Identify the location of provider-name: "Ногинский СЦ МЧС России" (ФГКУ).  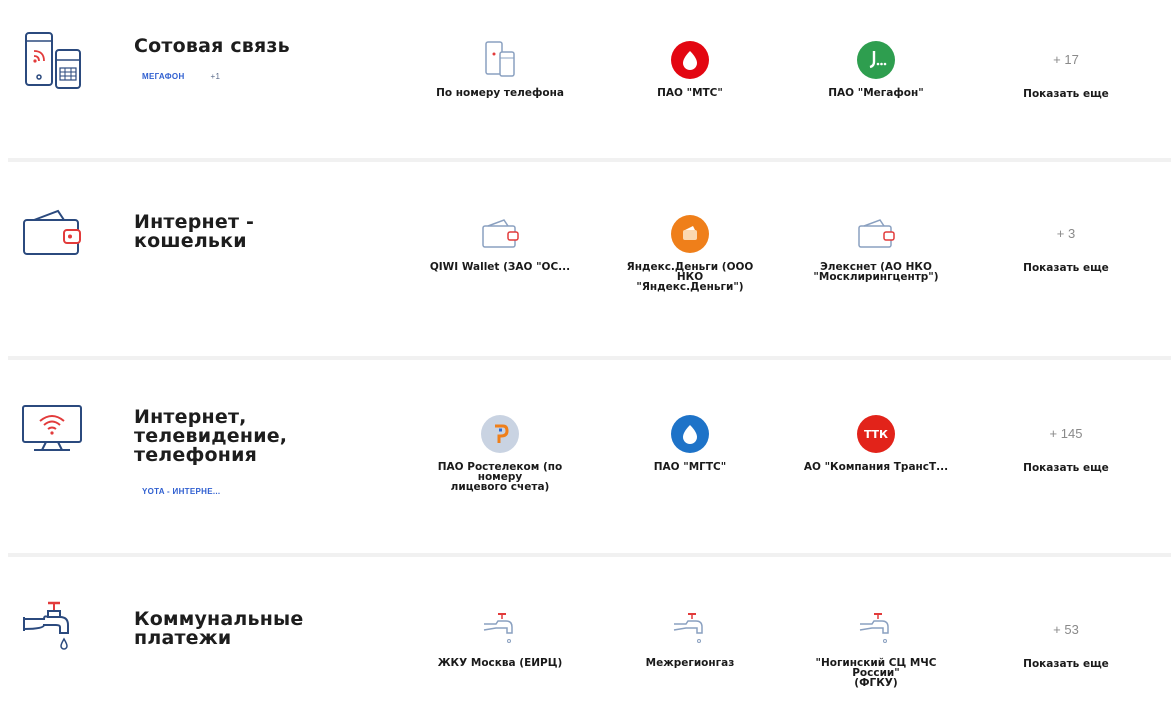
(876, 673).